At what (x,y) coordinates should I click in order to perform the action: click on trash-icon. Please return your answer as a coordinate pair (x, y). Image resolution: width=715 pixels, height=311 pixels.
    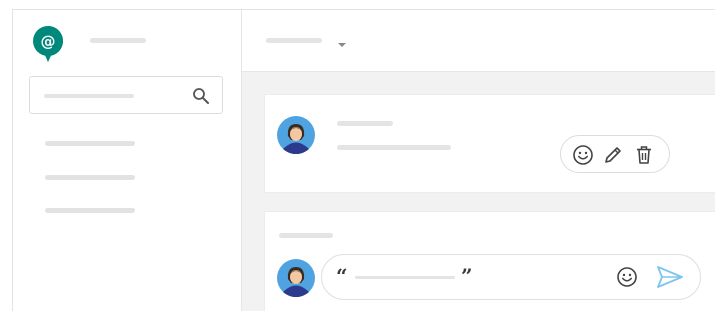
    Looking at the image, I should click on (644, 155).